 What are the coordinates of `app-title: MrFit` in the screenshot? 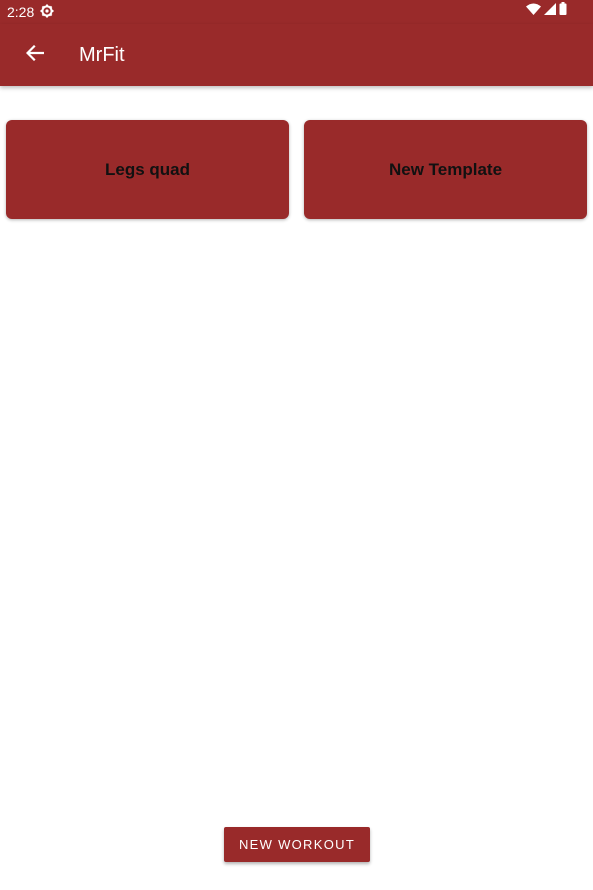 It's located at (102, 55).